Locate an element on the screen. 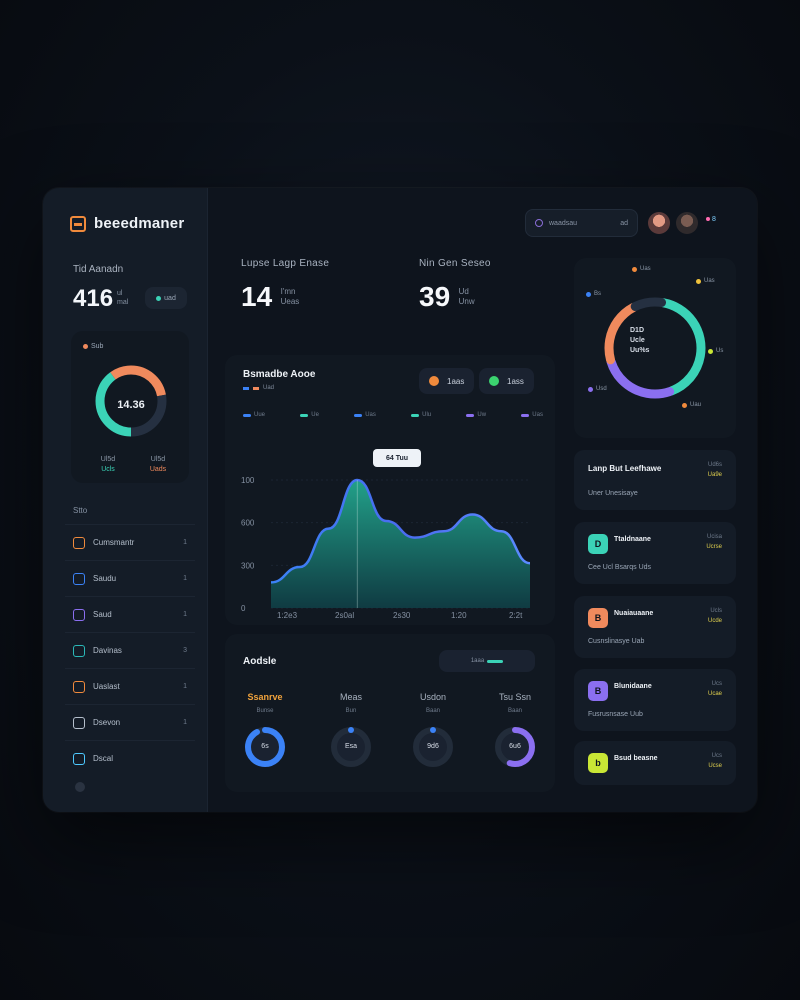  activity-label: Usdon is located at coordinates (432, 697).